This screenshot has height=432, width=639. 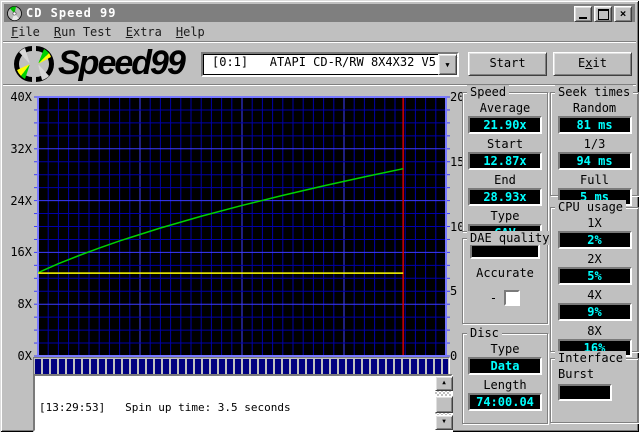 I want to click on disc-length-value: 74:00.04, so click(x=505, y=402).